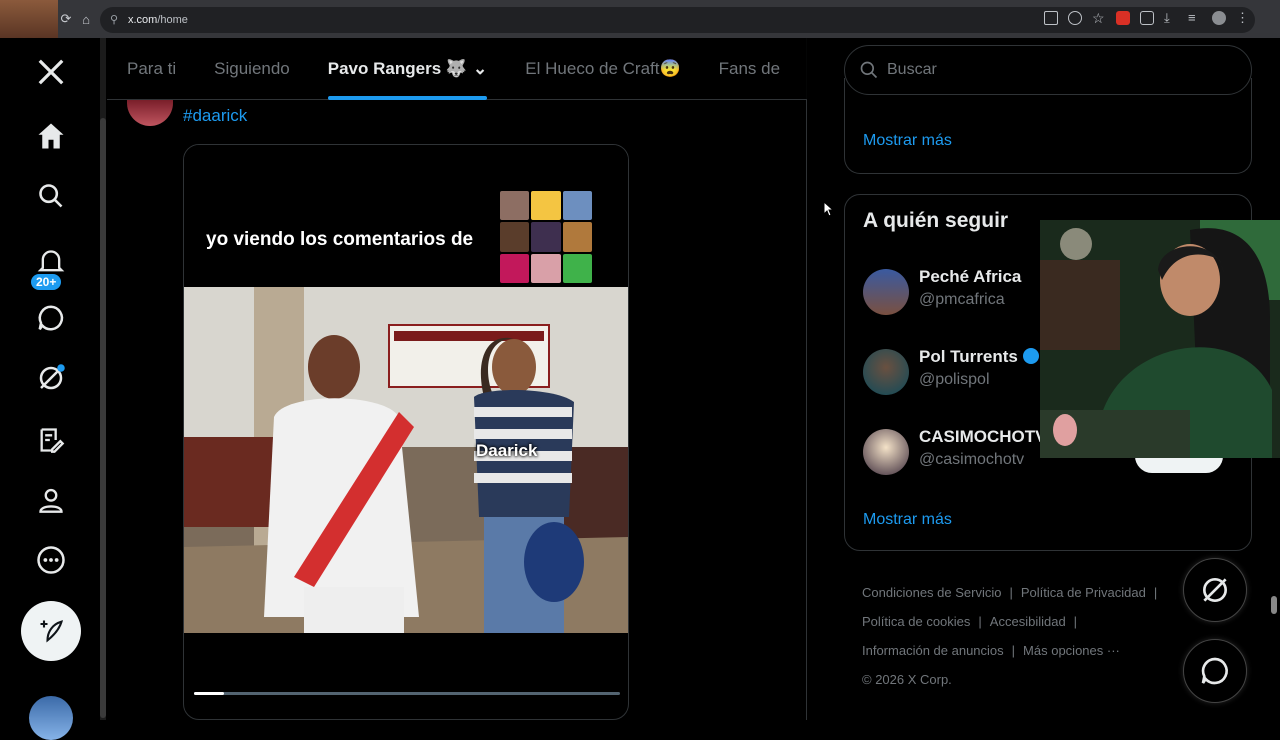  I want to click on feather-plus-icon, so click(52, 631).